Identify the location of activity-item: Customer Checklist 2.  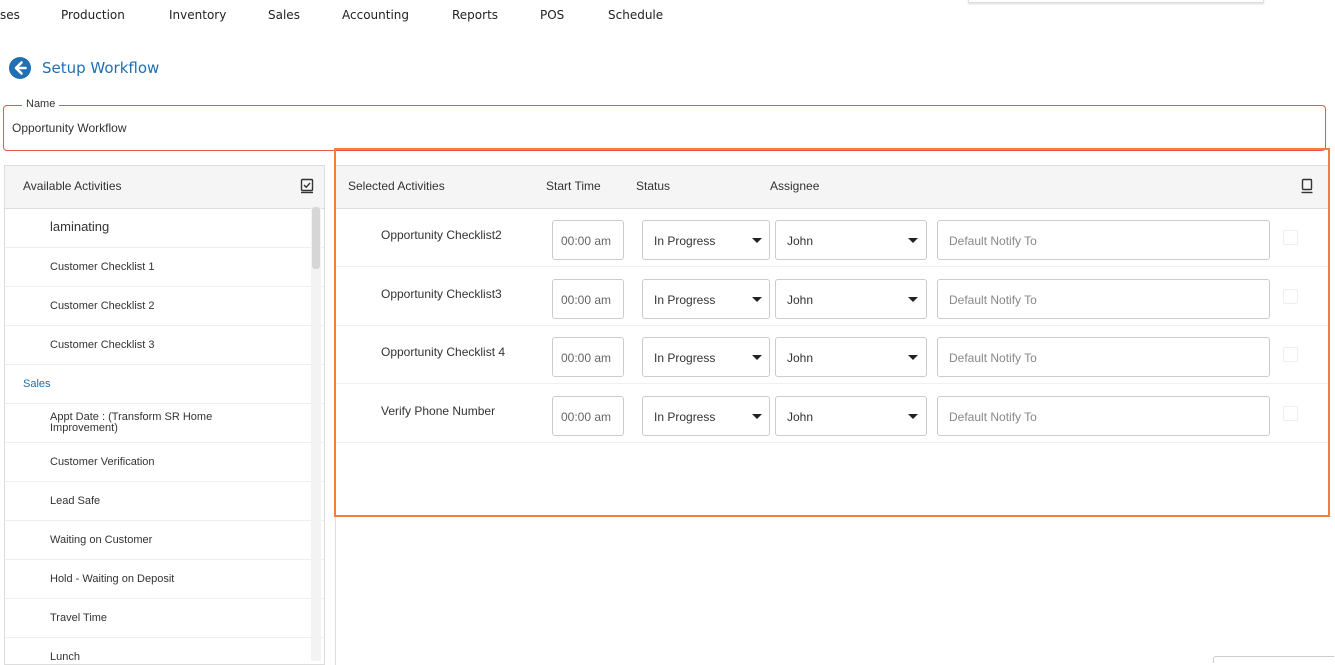
(164, 306).